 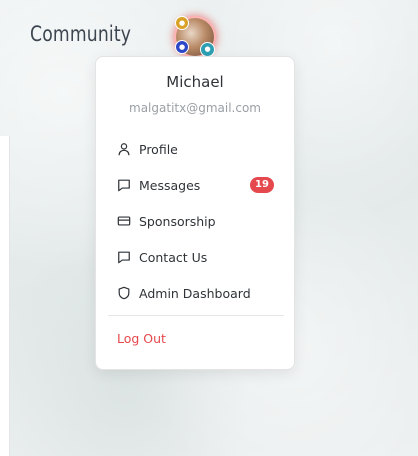 What do you see at coordinates (158, 149) in the screenshot?
I see `menu-item-label: Profile` at bounding box center [158, 149].